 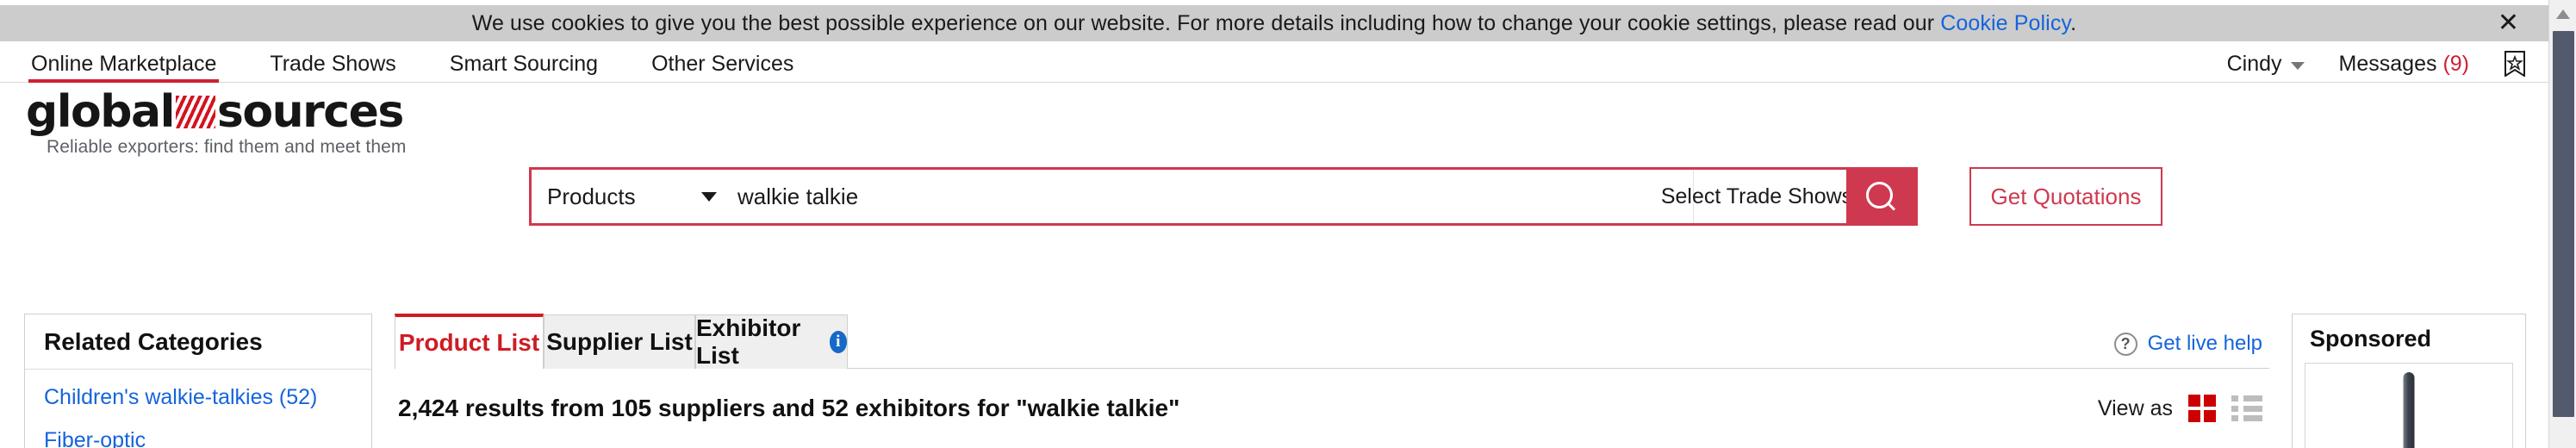 What do you see at coordinates (310, 112) in the screenshot?
I see `logo-word-sources: sources` at bounding box center [310, 112].